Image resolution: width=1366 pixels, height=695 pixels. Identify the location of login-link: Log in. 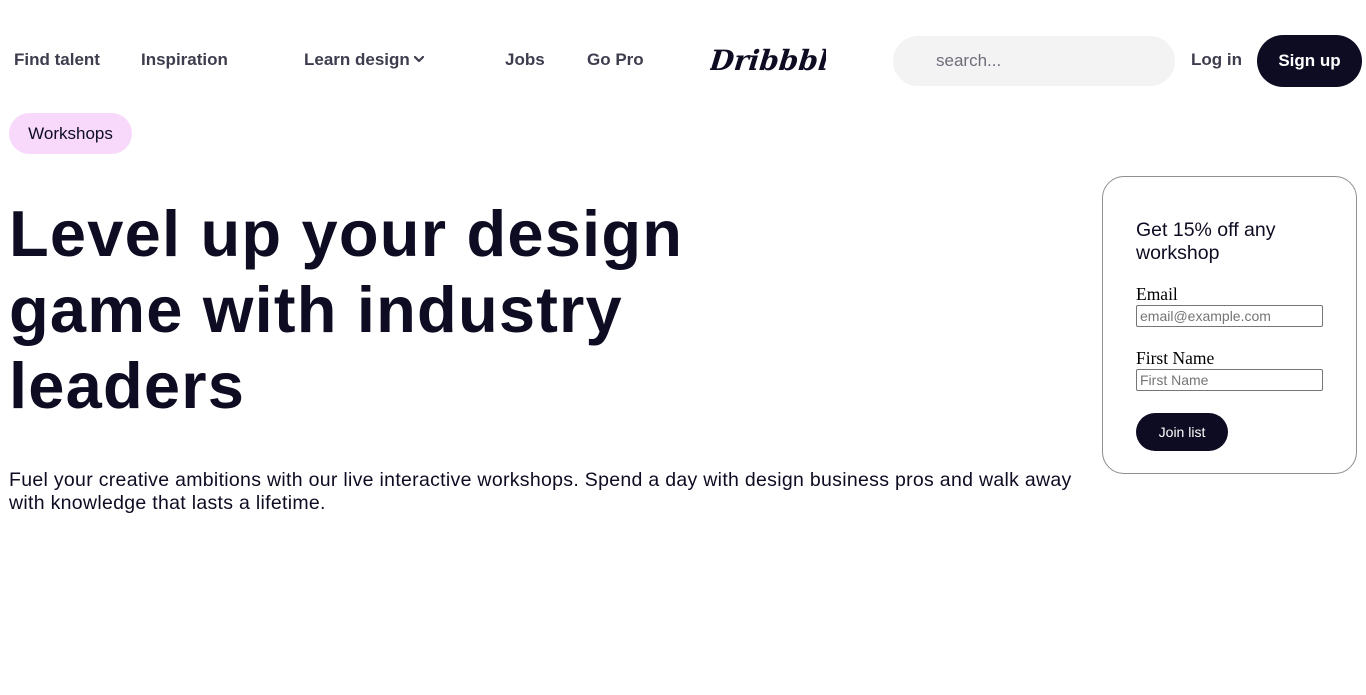
(1216, 60).